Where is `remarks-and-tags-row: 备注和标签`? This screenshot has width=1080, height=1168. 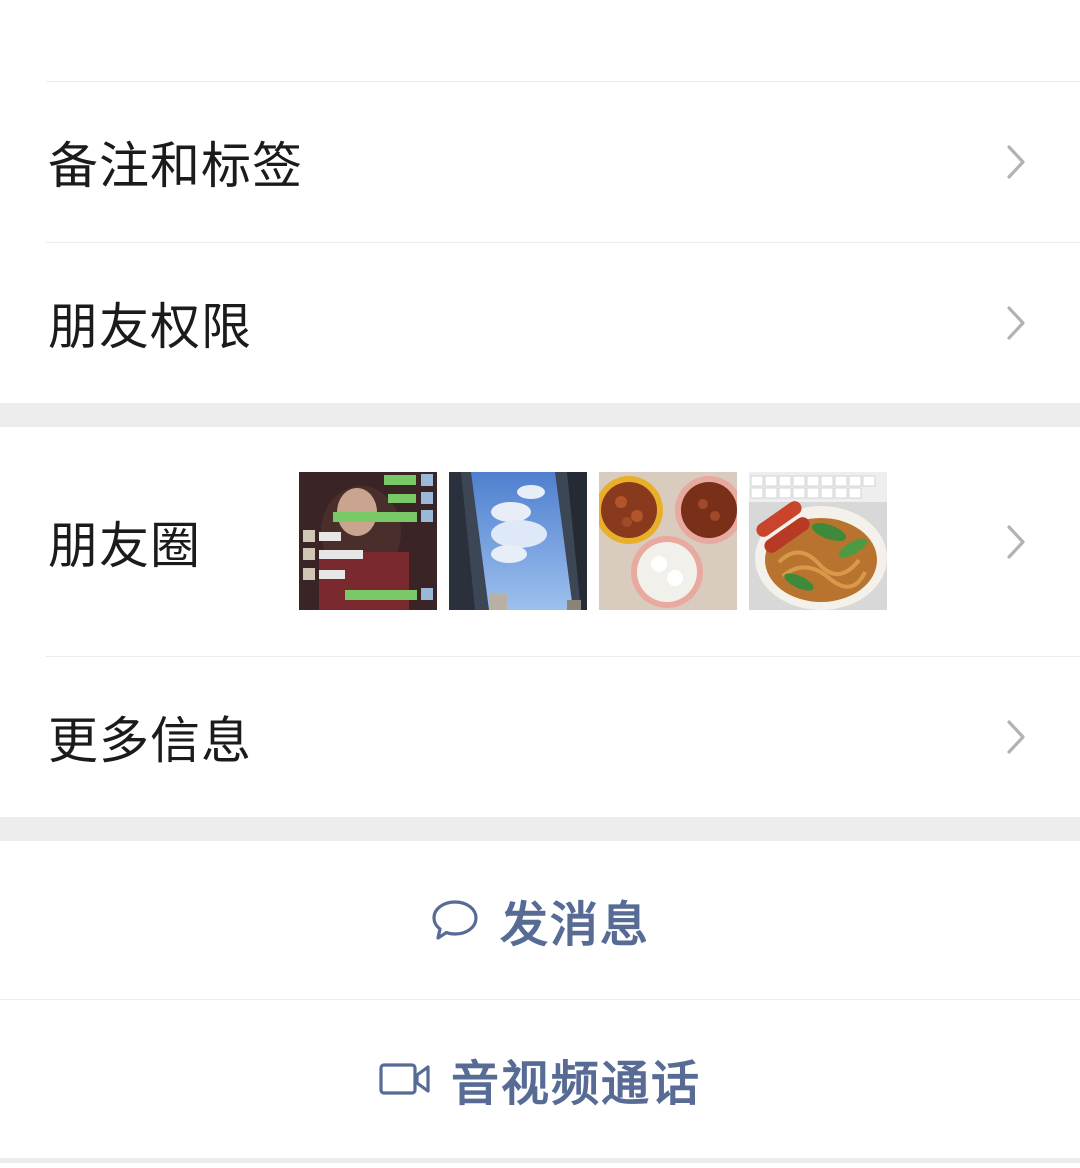 remarks-and-tags-row: 备注和标签 is located at coordinates (540, 162).